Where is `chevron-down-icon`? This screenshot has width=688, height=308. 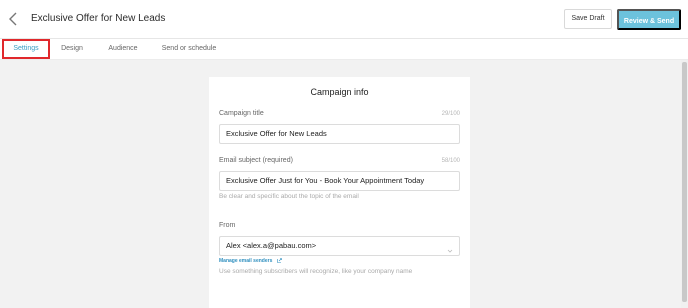 chevron-down-icon is located at coordinates (450, 248).